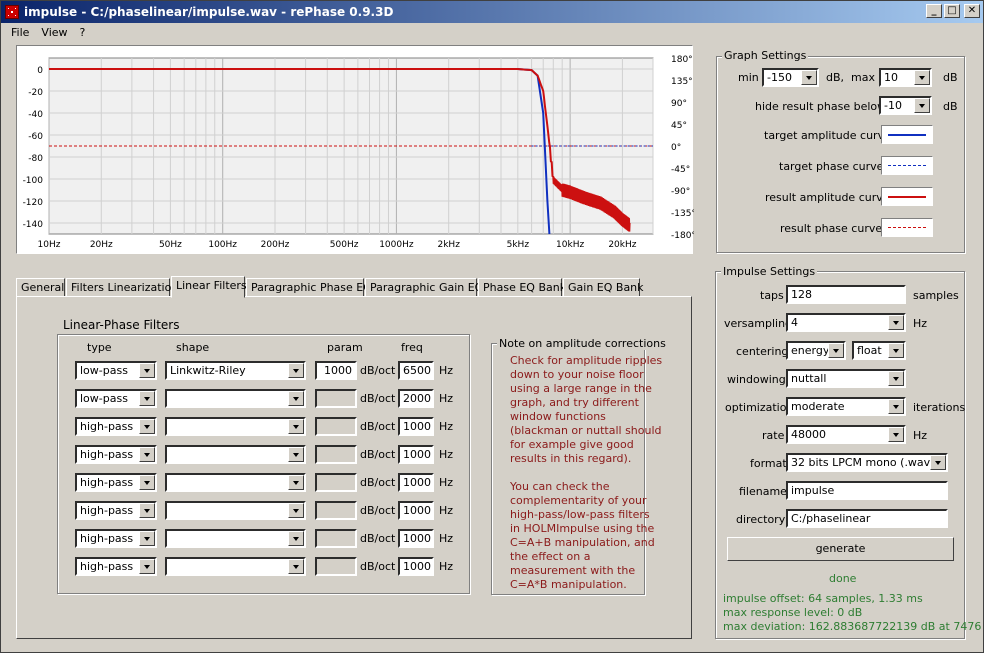 Image resolution: width=984 pixels, height=653 pixels. I want to click on menu-file: File, so click(20, 32).